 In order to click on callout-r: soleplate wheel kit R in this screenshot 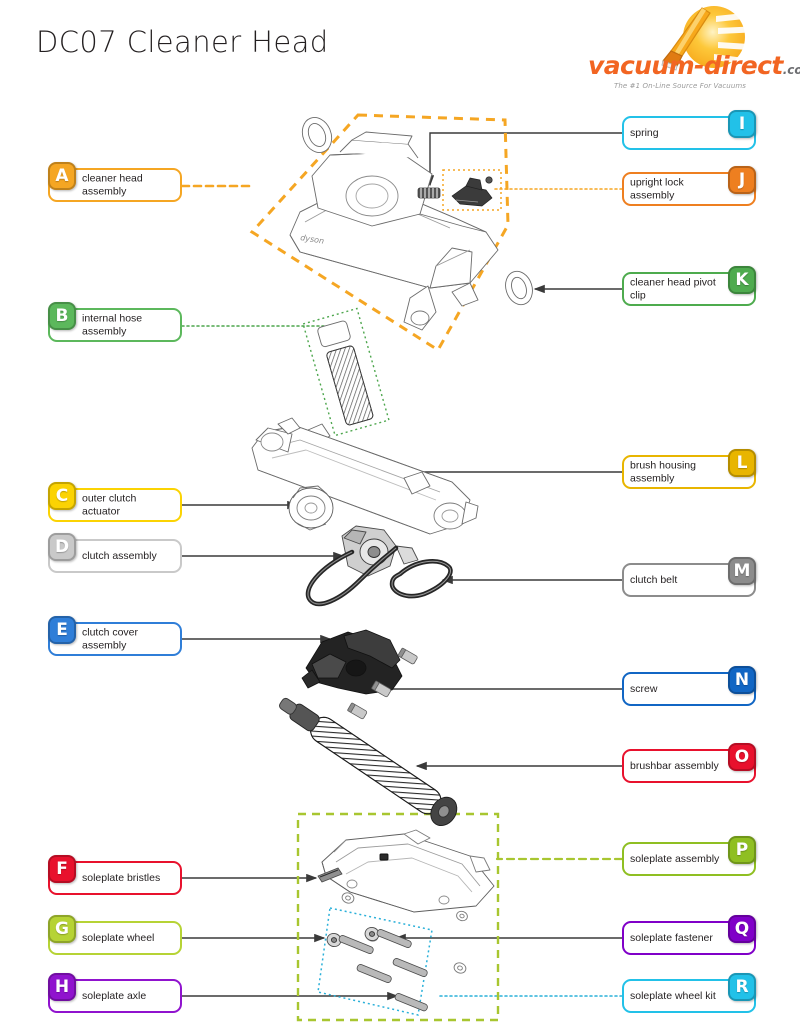, I will do `click(689, 993)`.